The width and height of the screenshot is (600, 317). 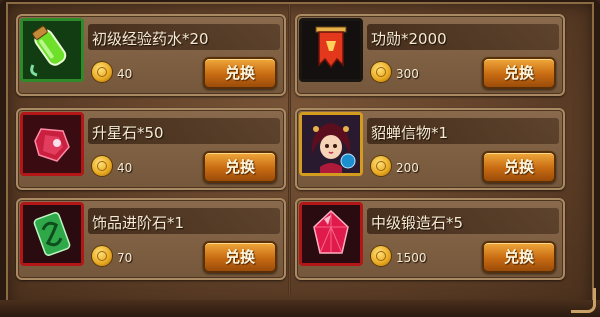 I want to click on column-divider, so click(x=289, y=149).